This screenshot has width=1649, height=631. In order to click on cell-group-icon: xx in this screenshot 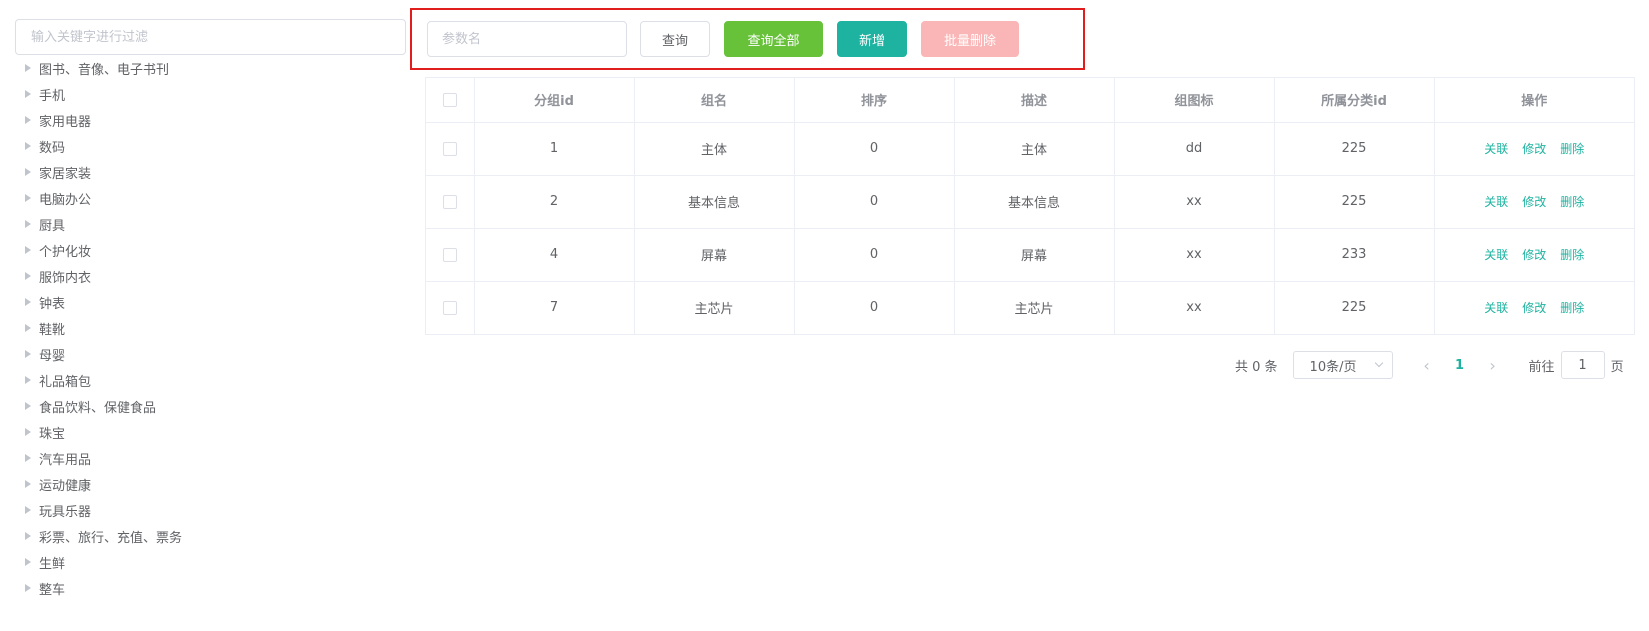, I will do `click(1194, 255)`.